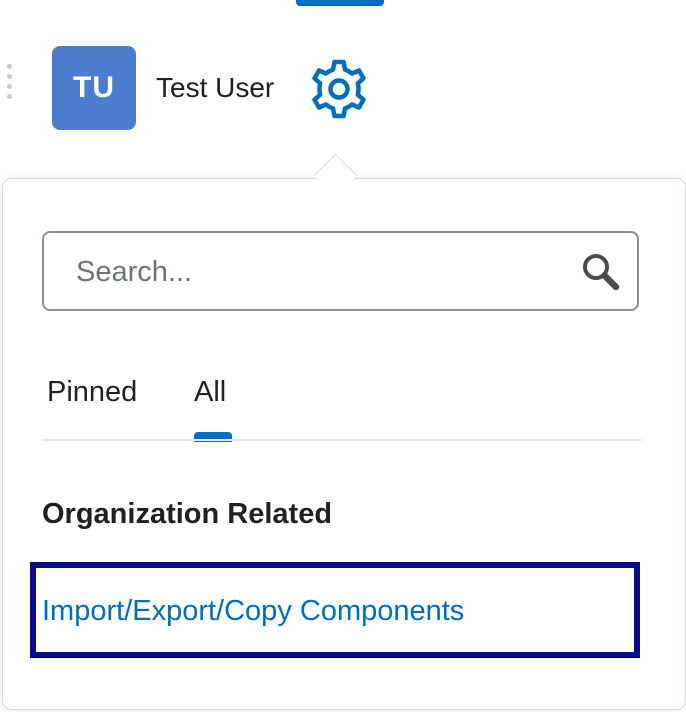  What do you see at coordinates (342, 402) in the screenshot?
I see `tab-list: Pinned All` at bounding box center [342, 402].